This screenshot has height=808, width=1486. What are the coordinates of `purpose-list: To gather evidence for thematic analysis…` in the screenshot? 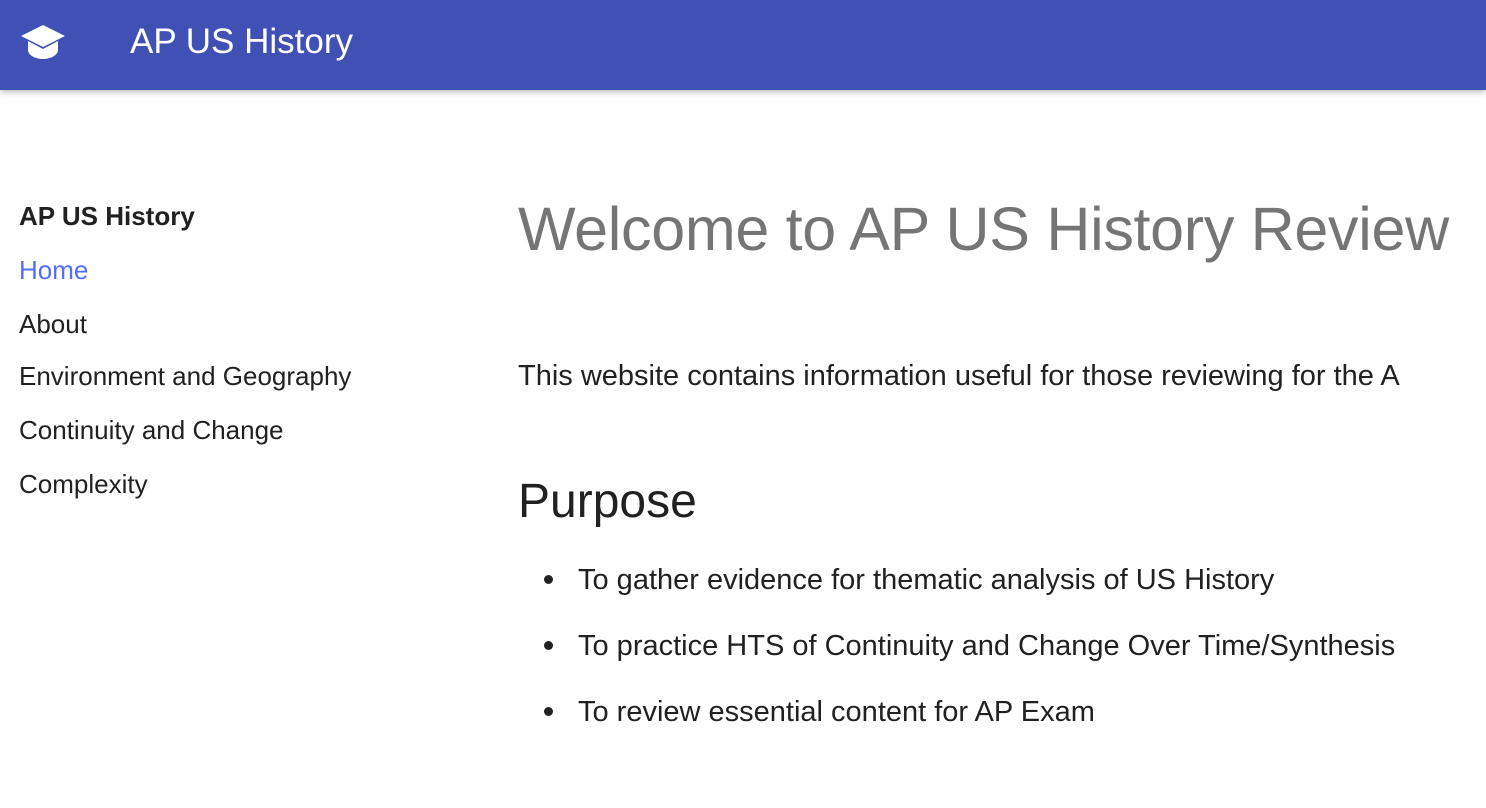 It's located at (1002, 646).